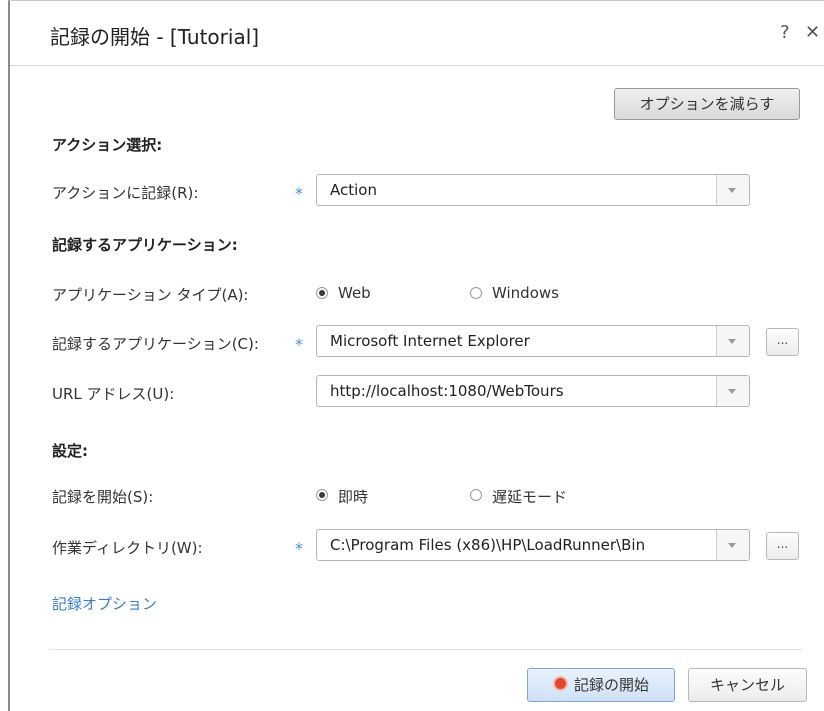 This screenshot has width=824, height=711. I want to click on application-type-label: アプリケーション タイプ(A):, so click(150, 295).